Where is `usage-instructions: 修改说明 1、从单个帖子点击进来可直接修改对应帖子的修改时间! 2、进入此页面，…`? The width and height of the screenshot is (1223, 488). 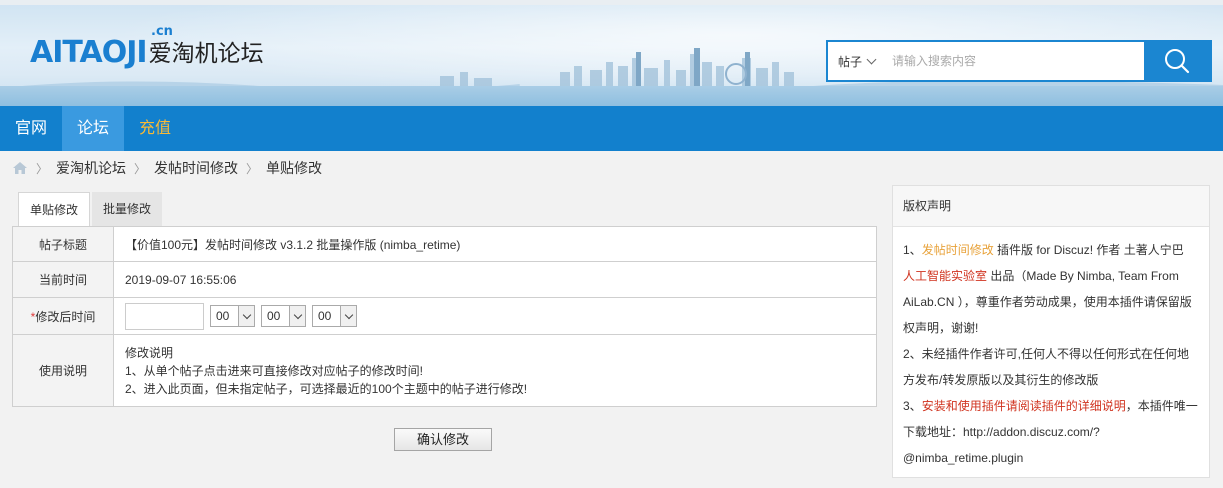 usage-instructions: 修改说明 1、从单个帖子点击进来可直接修改对应帖子的修改时间! 2、进入此页面，… is located at coordinates (495, 370).